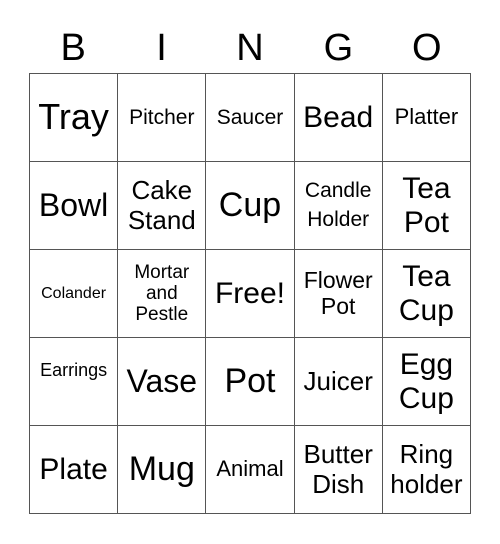  I want to click on bingo-cell: Animal, so click(250, 470).